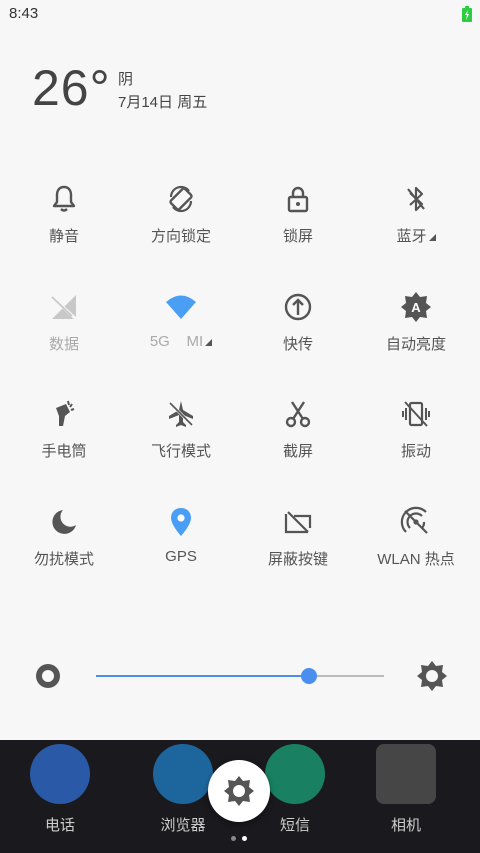 This screenshot has height=853, width=480. I want to click on mobile-data-off-icon, so click(64, 308).